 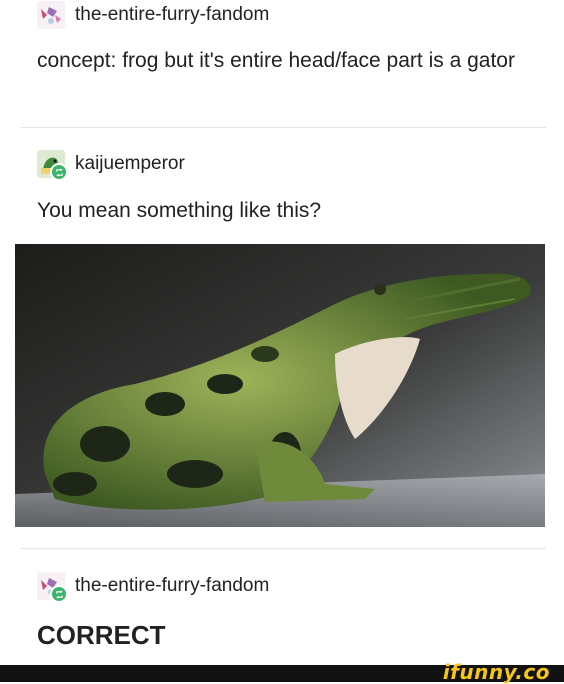 I want to click on ifunny-watermark: ifunny.co, so click(x=496, y=672).